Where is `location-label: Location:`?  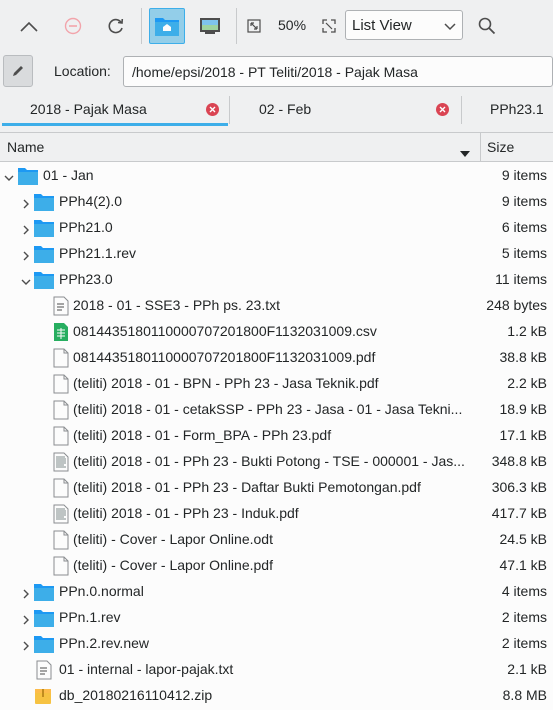
location-label: Location: is located at coordinates (82, 71).